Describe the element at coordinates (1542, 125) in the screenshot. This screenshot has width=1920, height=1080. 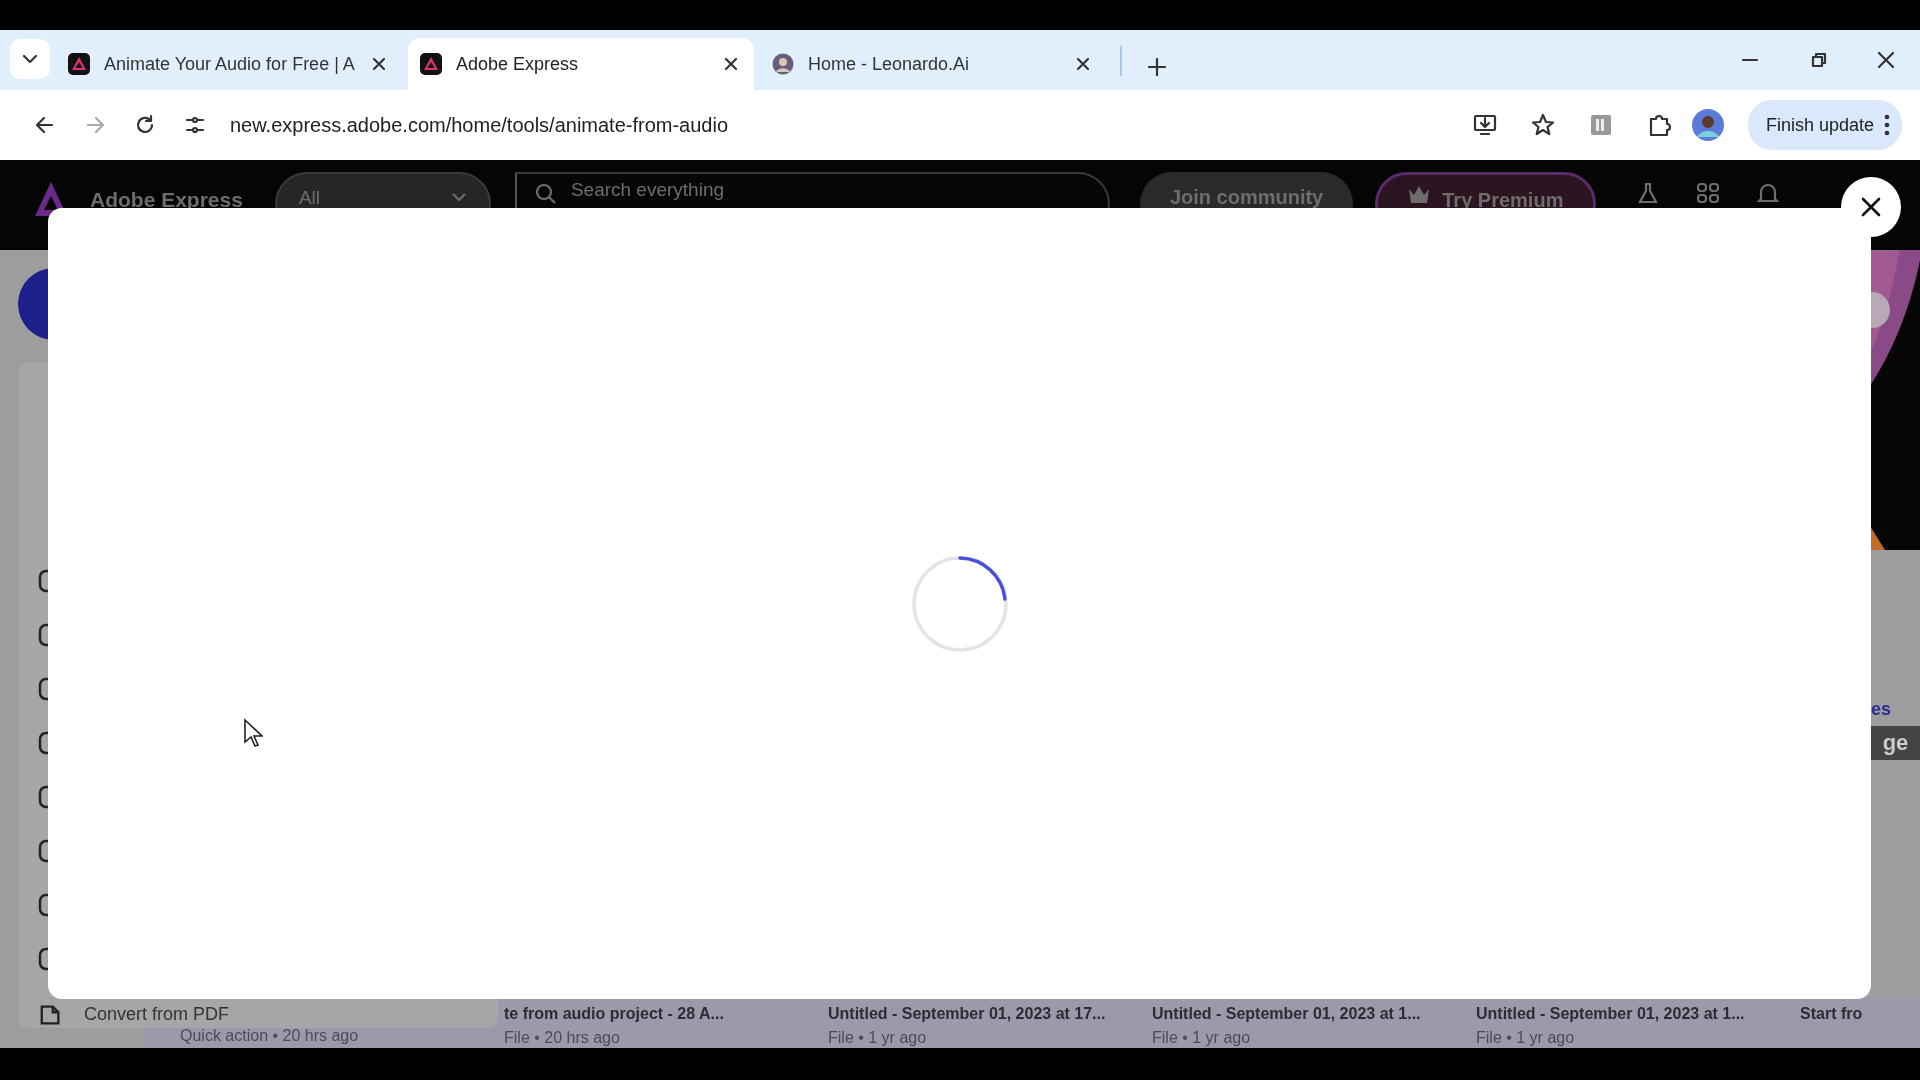
I see `star-icon` at that location.